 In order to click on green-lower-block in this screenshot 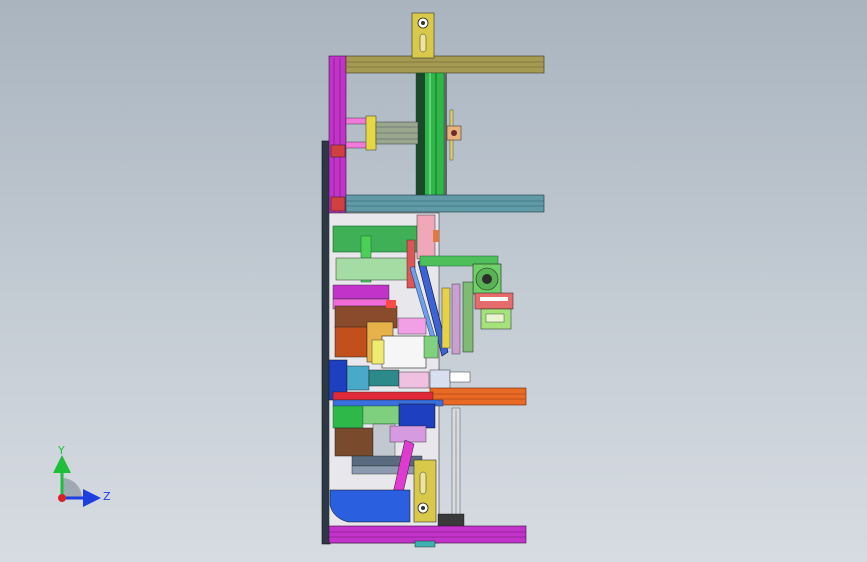, I will do `click(348, 417)`.